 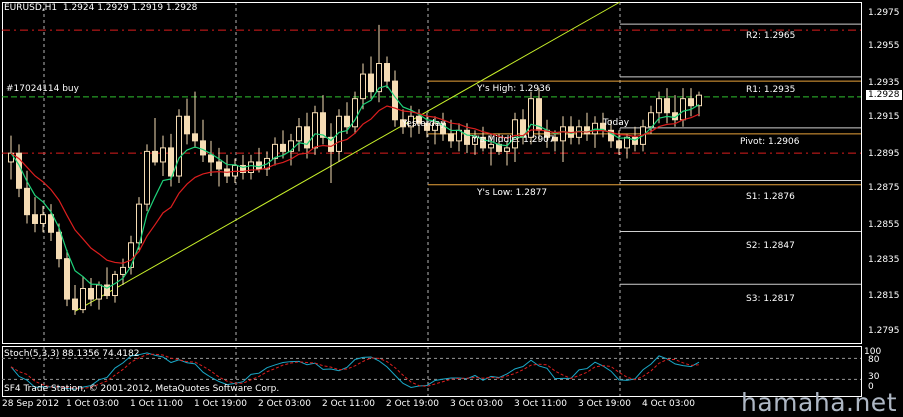 What do you see at coordinates (770, 197) in the screenshot?
I see `pivot-label-s1: S1: 1.2876` at bounding box center [770, 197].